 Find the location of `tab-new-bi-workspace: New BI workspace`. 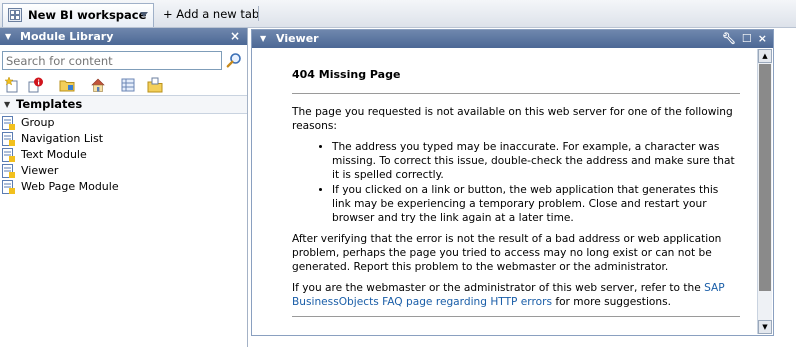

tab-new-bi-workspace: New BI workspace is located at coordinates (78, 15).